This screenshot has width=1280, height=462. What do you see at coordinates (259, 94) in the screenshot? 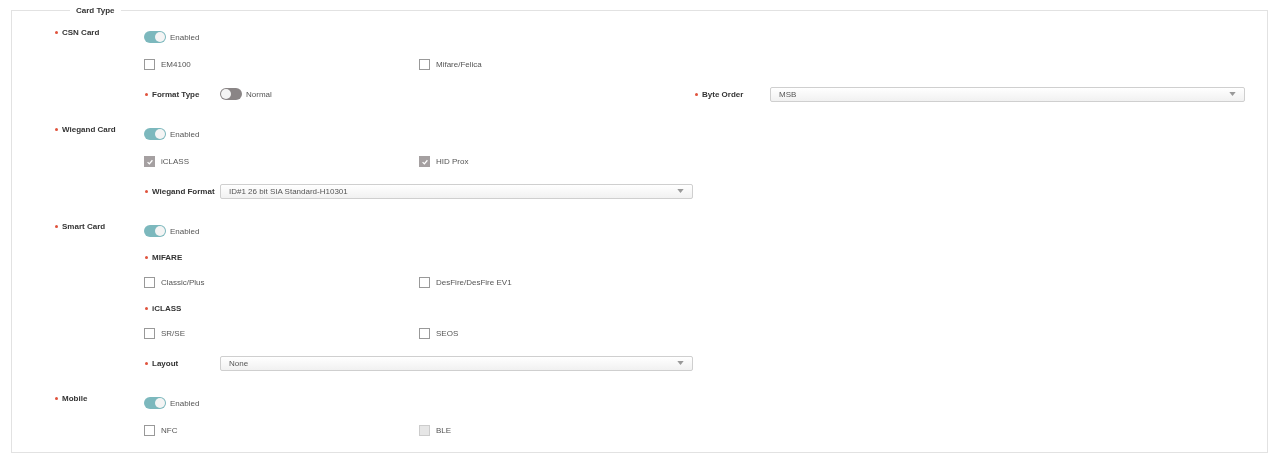
I see `toggle-label: Normal` at bounding box center [259, 94].